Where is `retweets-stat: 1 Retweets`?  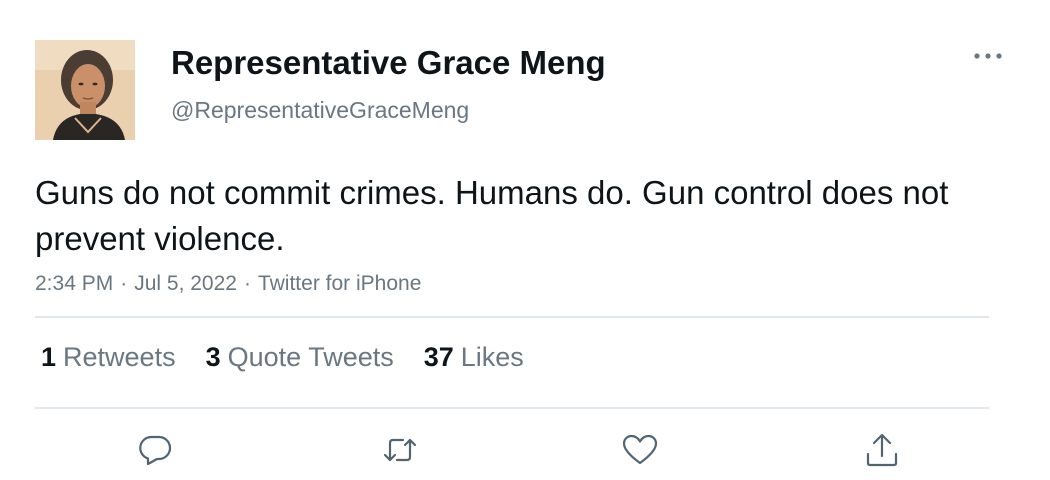
retweets-stat: 1 Retweets is located at coordinates (108, 357).